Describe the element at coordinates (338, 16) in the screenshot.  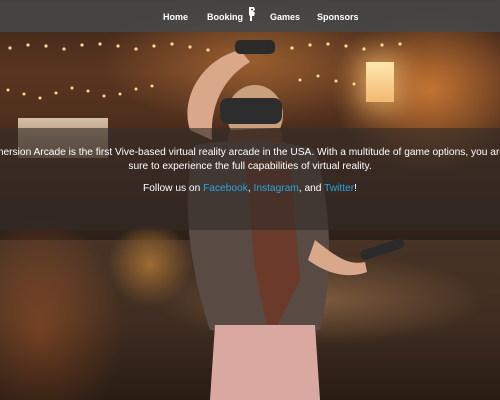
I see `nav-sponsors-link: Sponsors` at that location.